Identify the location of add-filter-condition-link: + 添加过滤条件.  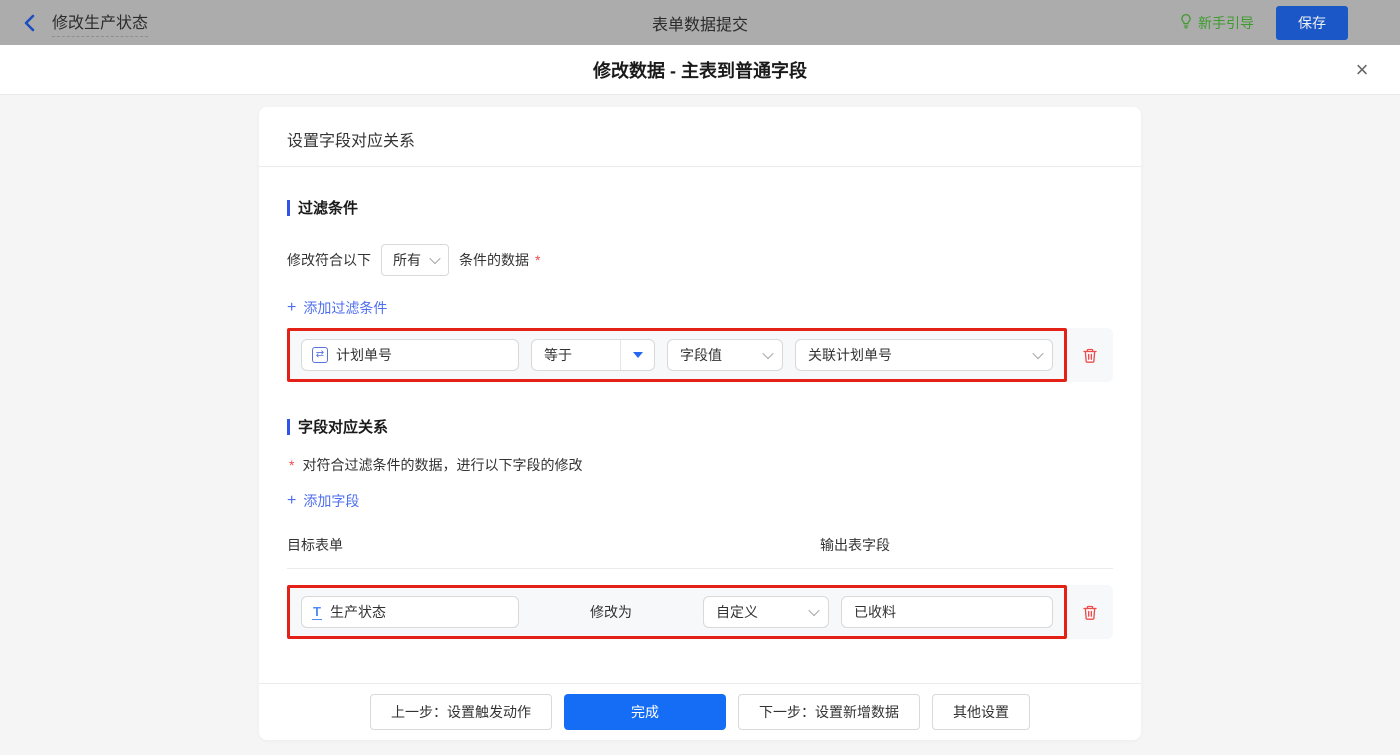
(337, 308).